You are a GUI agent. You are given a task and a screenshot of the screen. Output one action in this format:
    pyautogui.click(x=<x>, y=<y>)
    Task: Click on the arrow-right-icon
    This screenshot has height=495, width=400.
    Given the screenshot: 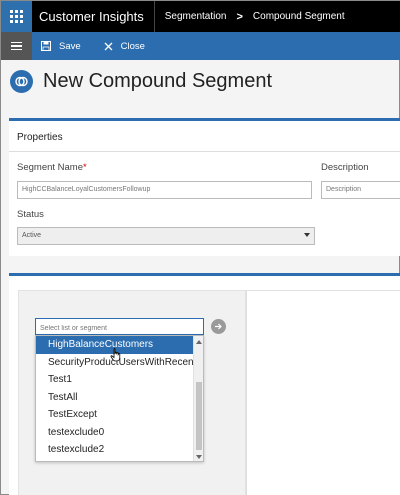 What is the action you would take?
    pyautogui.click(x=218, y=326)
    